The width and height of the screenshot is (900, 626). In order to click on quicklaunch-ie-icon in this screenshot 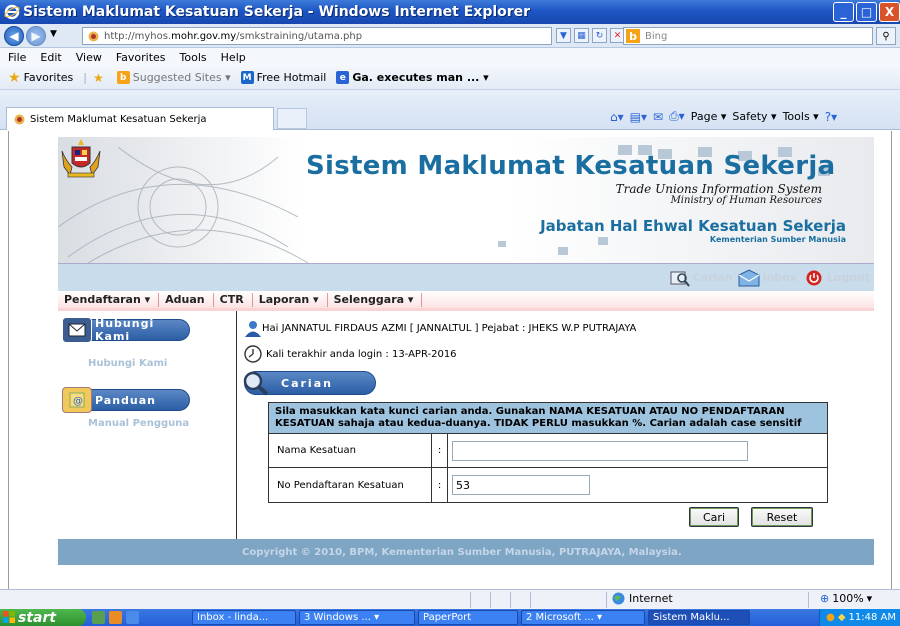, I will do `click(132, 617)`.